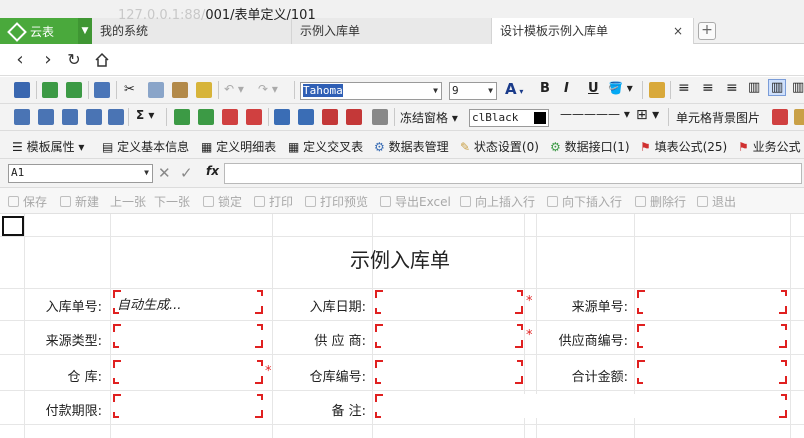 The image size is (804, 438). I want to click on paint-icon, so click(799, 117).